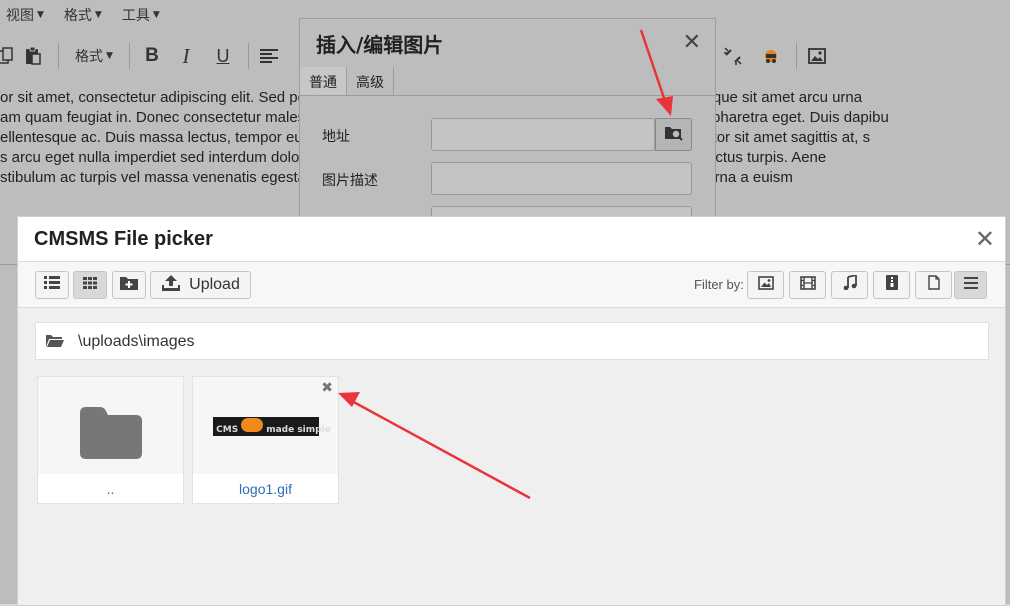 This screenshot has width=1010, height=606. What do you see at coordinates (511, 285) in the screenshot?
I see `picker-toolbar: Upload Filter by:` at bounding box center [511, 285].